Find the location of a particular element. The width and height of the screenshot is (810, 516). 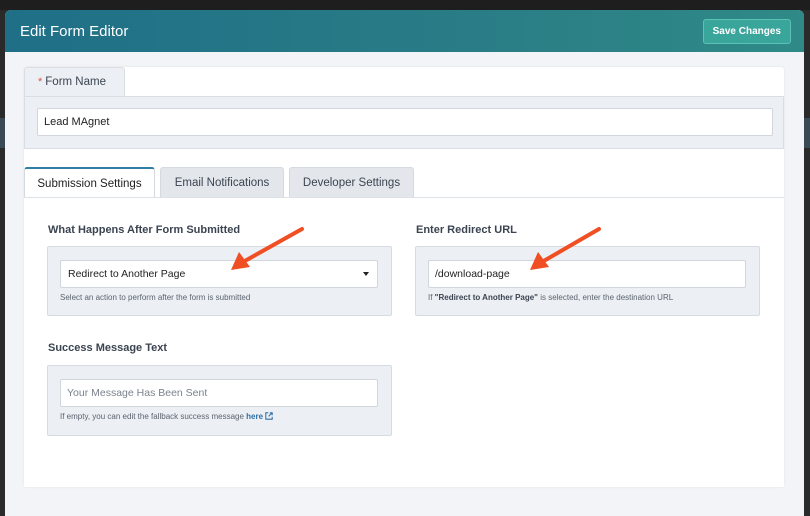

background-fragment-right is located at coordinates (807, 133).